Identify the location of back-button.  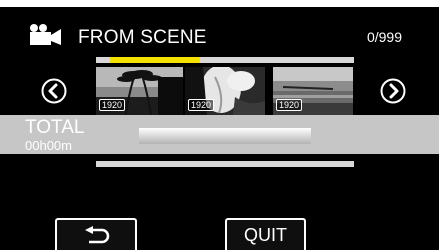
(96, 234).